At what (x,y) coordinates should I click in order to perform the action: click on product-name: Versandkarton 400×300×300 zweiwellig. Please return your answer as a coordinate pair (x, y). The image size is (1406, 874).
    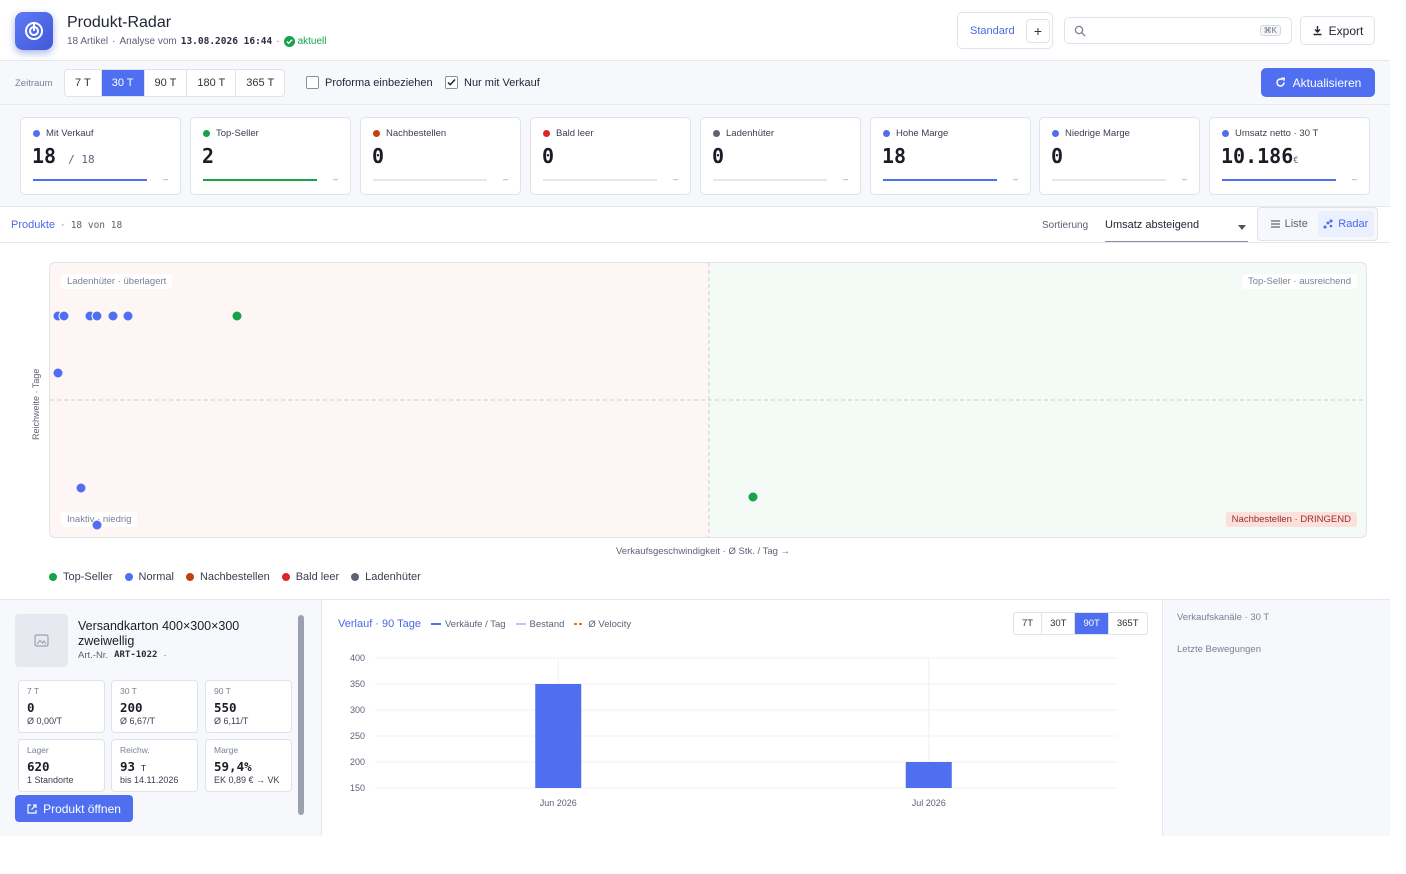
    Looking at the image, I should click on (159, 633).